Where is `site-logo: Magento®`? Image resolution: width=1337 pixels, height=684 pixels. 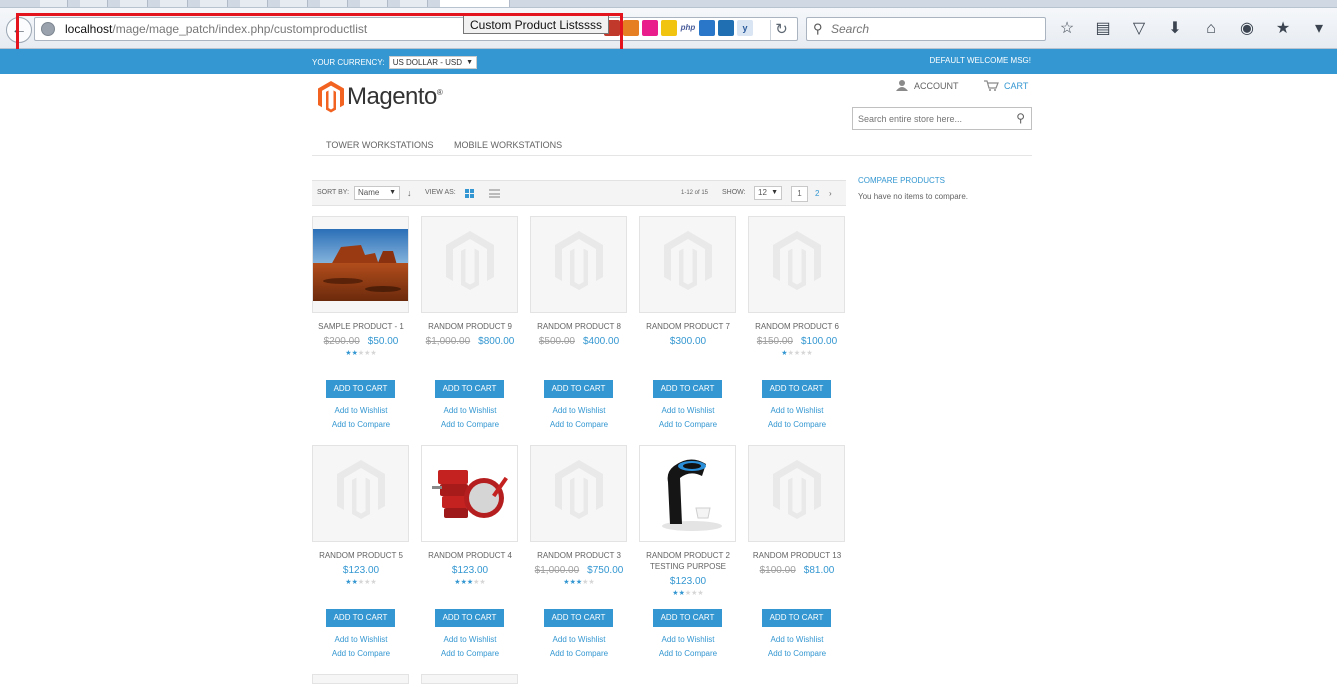 site-logo: Magento® is located at coordinates (380, 97).